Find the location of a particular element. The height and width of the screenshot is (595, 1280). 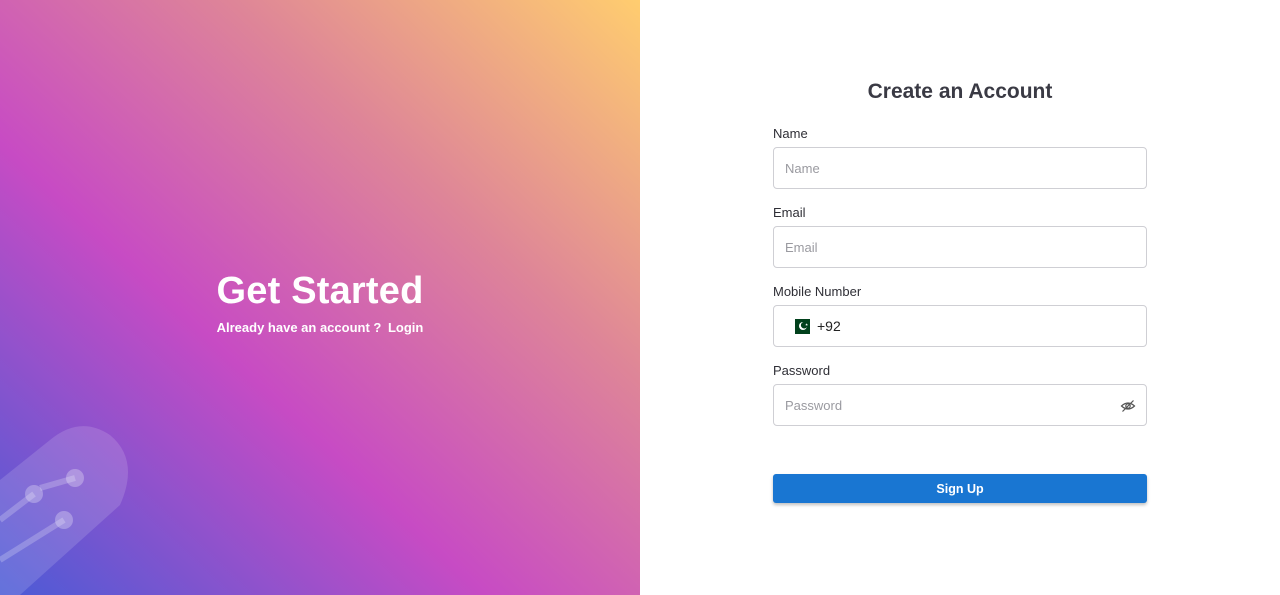

pakistan-flag-icon is located at coordinates (800, 326).